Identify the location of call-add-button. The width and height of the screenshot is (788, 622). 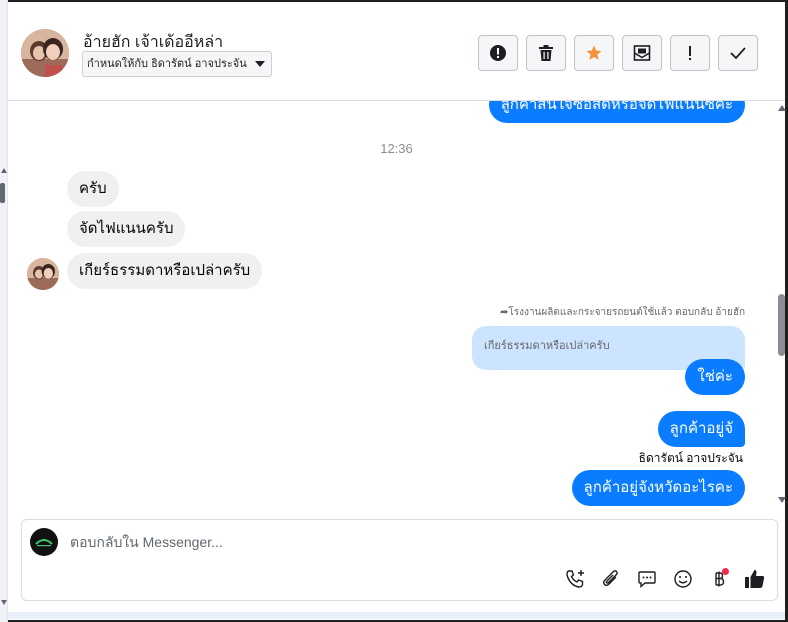
(575, 579).